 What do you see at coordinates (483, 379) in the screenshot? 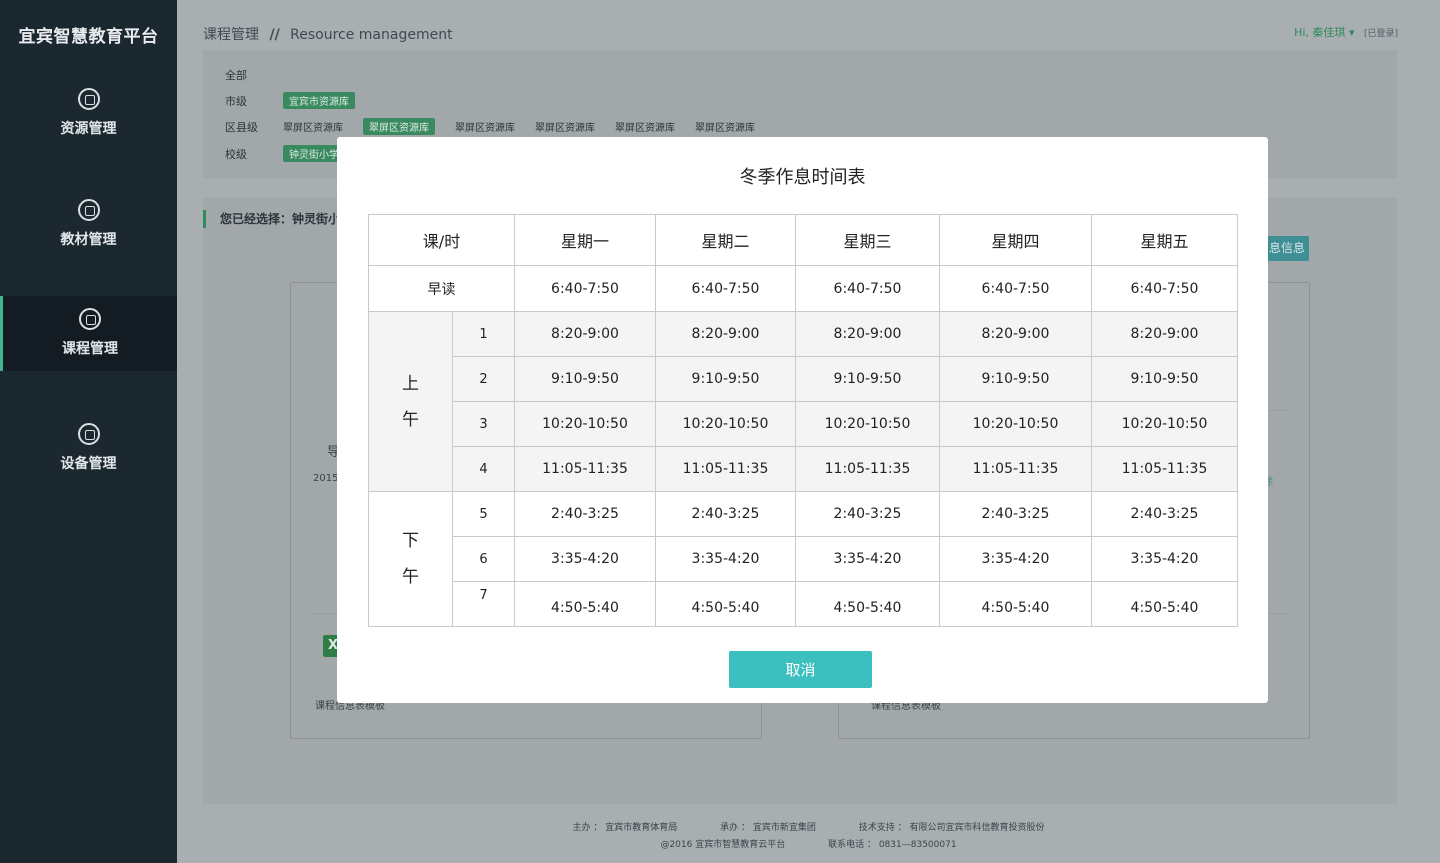
I see `period-number: 2` at bounding box center [483, 379].